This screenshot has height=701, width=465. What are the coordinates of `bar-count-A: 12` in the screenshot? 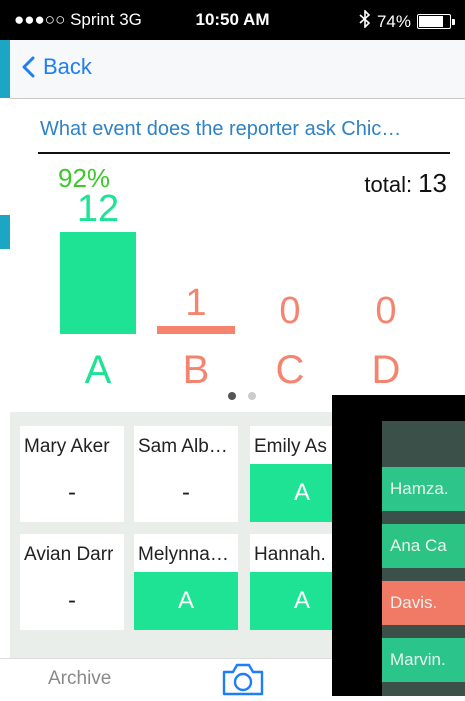 It's located at (98, 209).